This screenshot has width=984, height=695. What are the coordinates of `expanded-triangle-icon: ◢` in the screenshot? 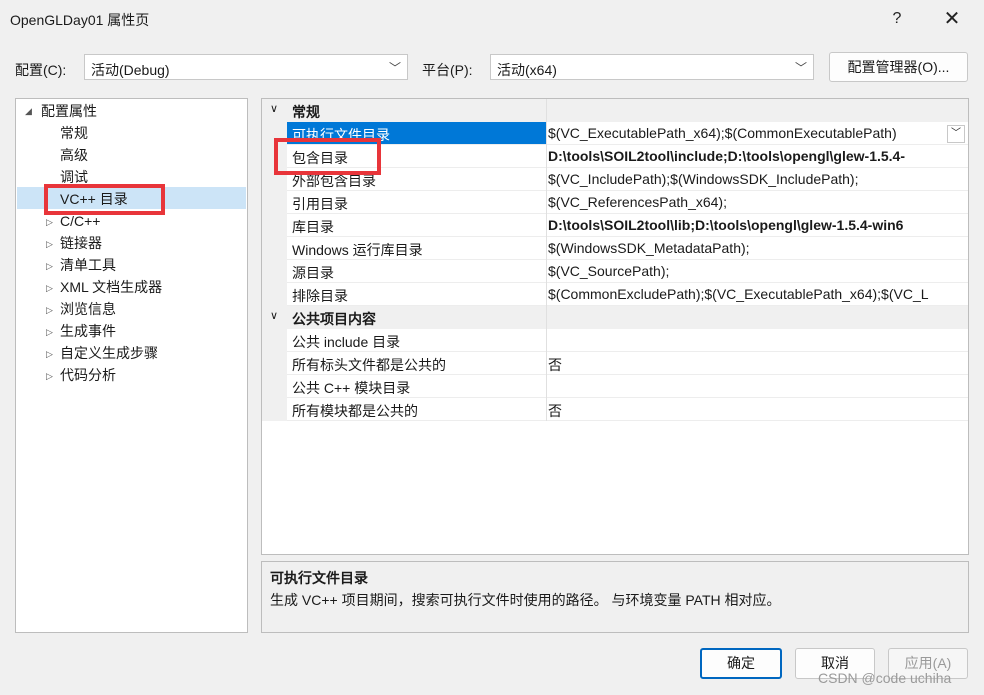 It's located at (28, 111).